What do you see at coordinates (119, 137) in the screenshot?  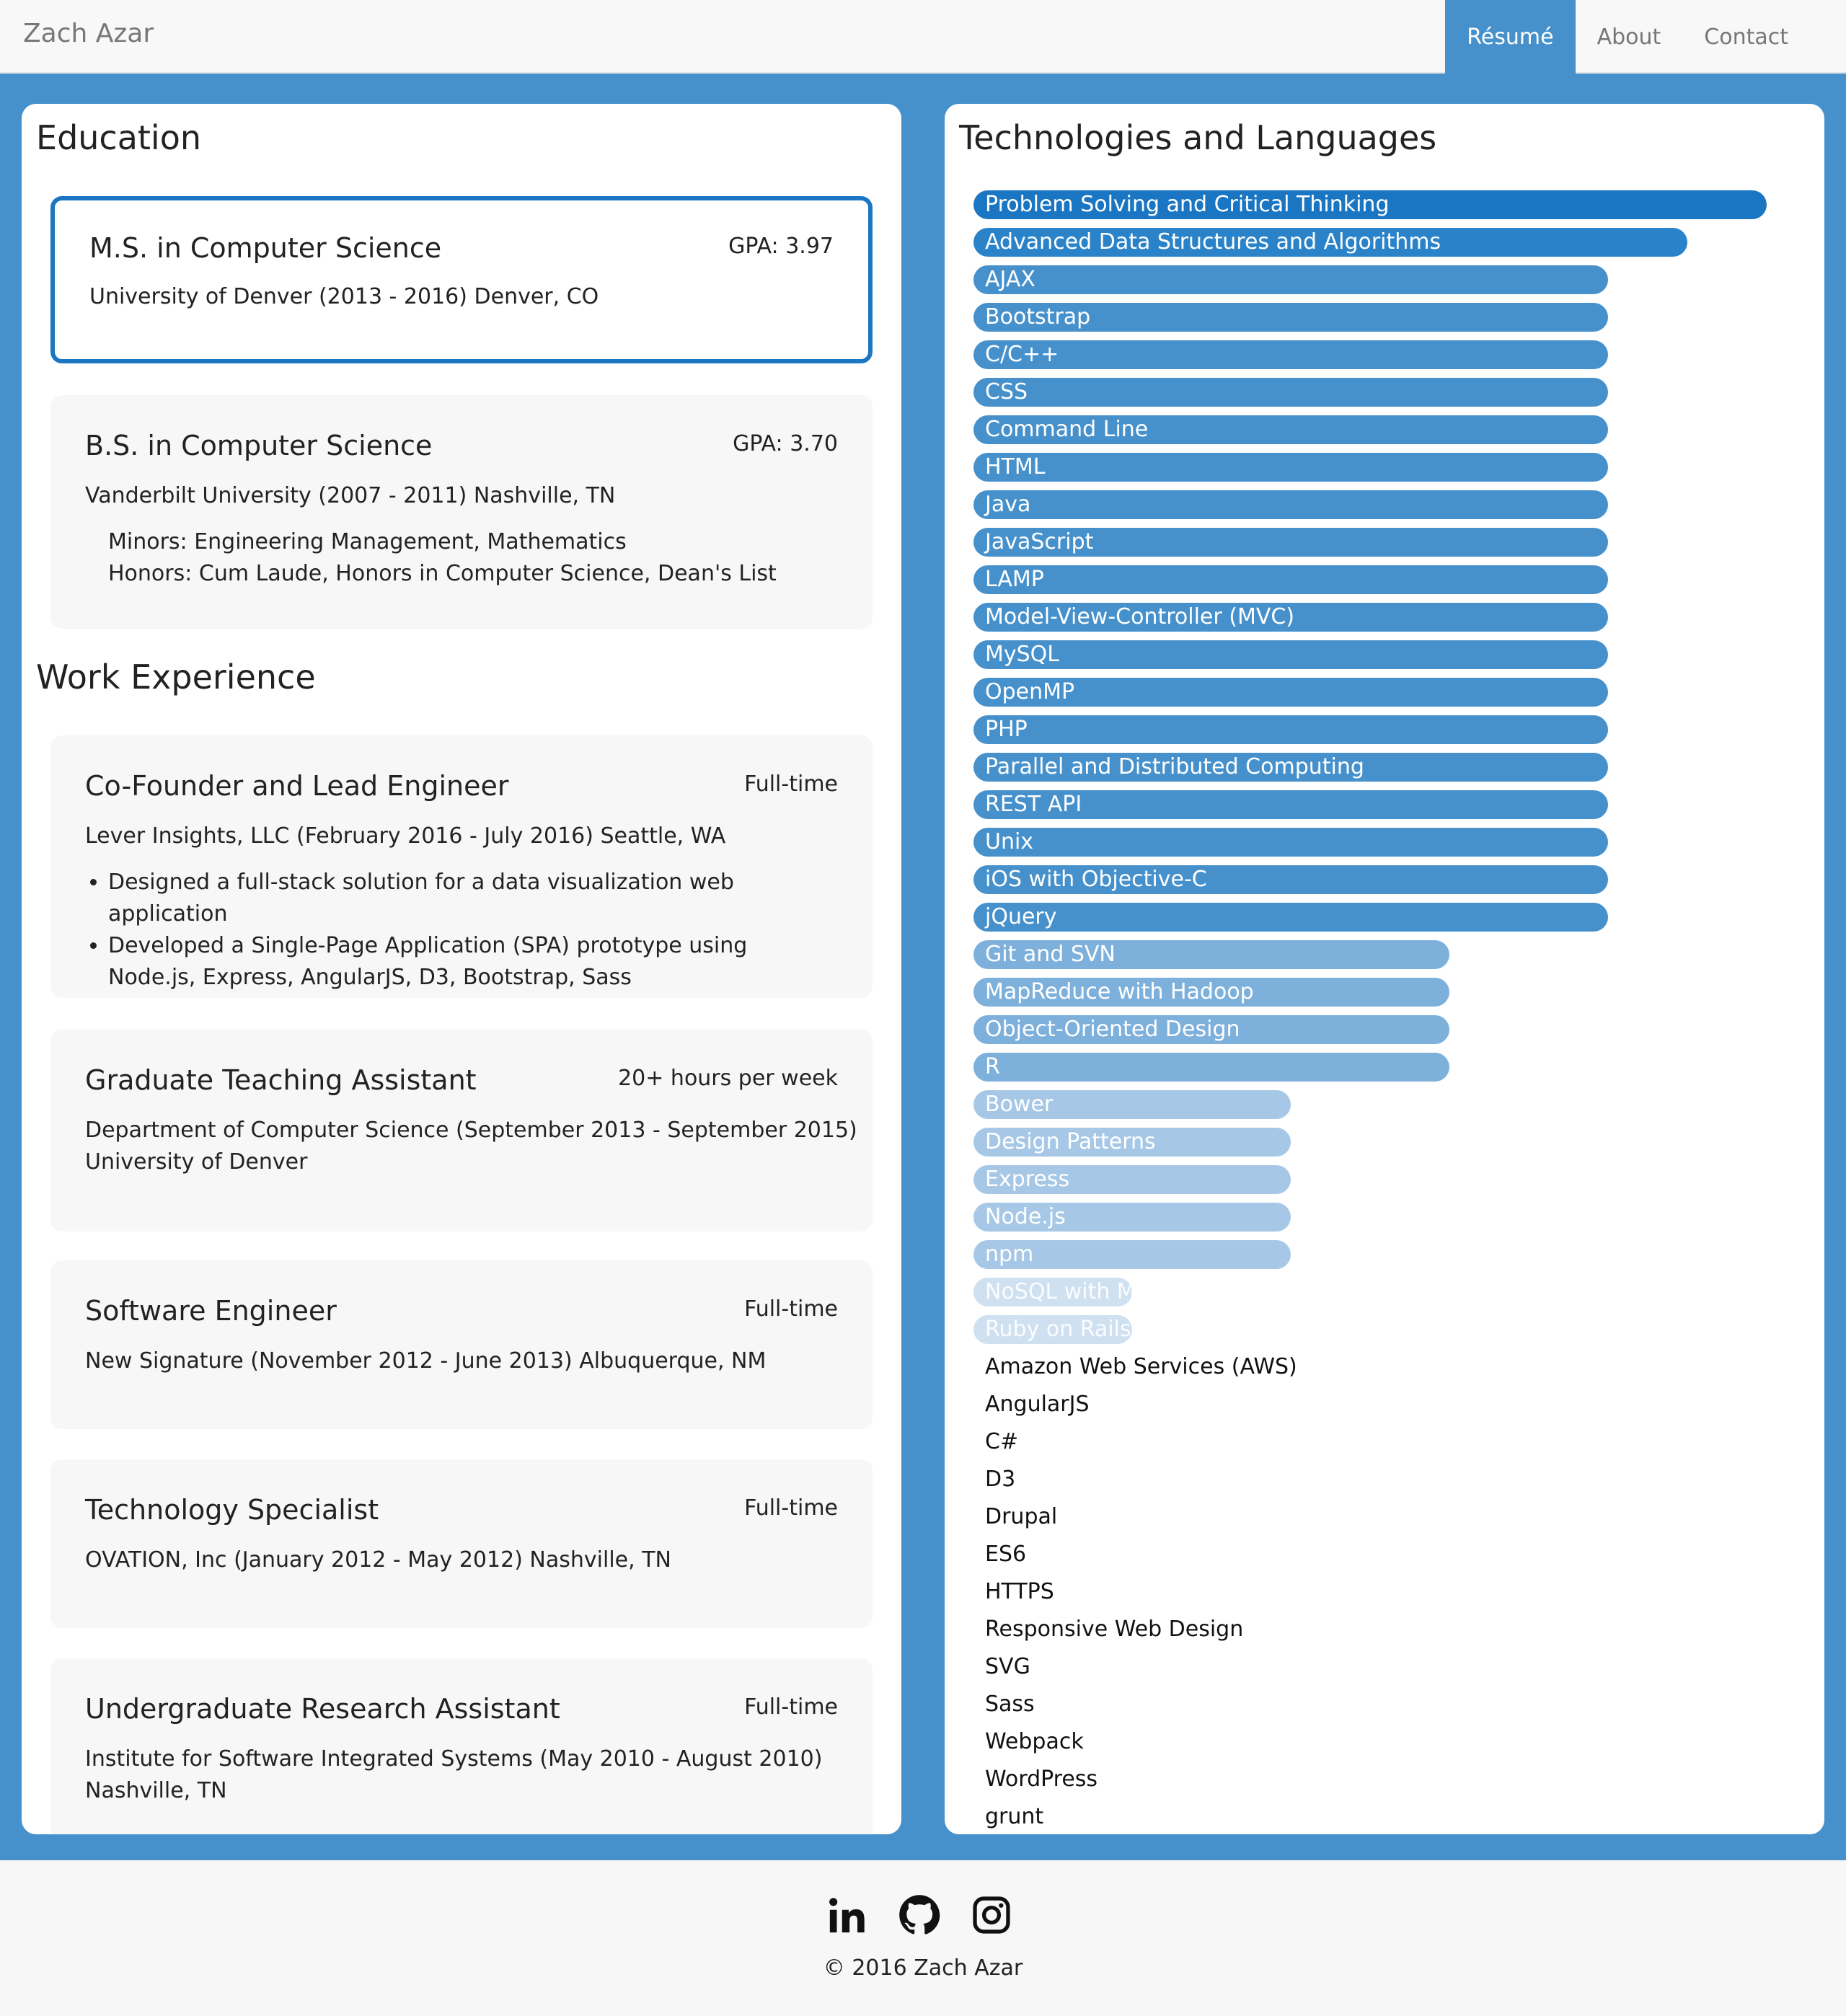 I see `education-heading: Education` at bounding box center [119, 137].